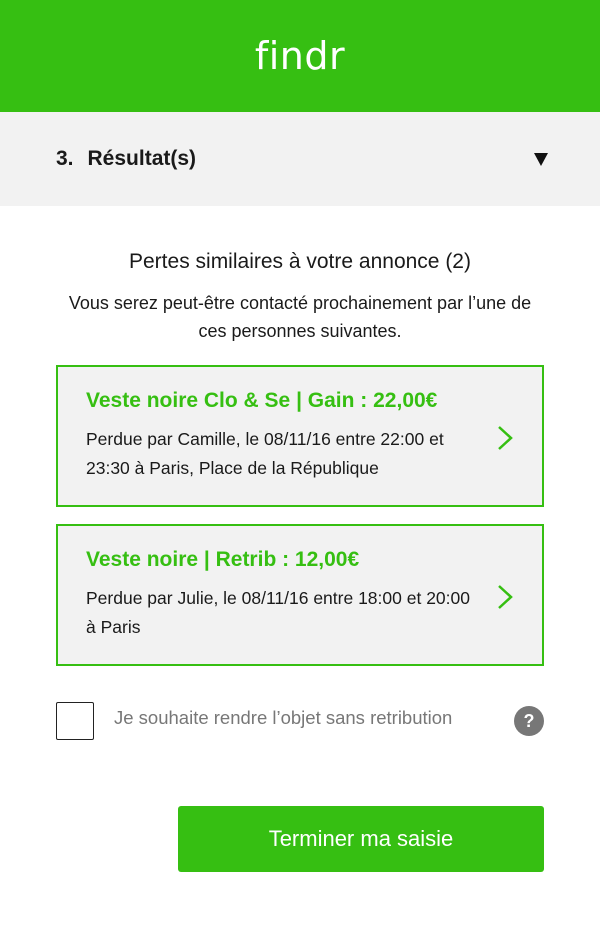  Describe the element at coordinates (65, 158) in the screenshot. I see `step-number: 3.` at that location.